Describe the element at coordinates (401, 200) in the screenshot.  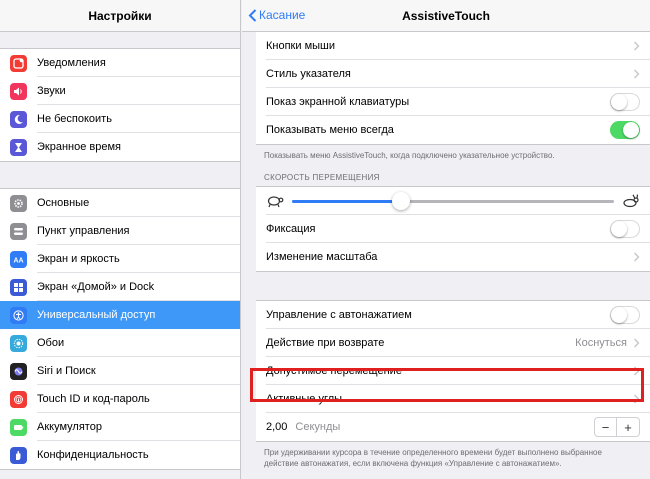
I see `speed-slider-thumb` at that location.